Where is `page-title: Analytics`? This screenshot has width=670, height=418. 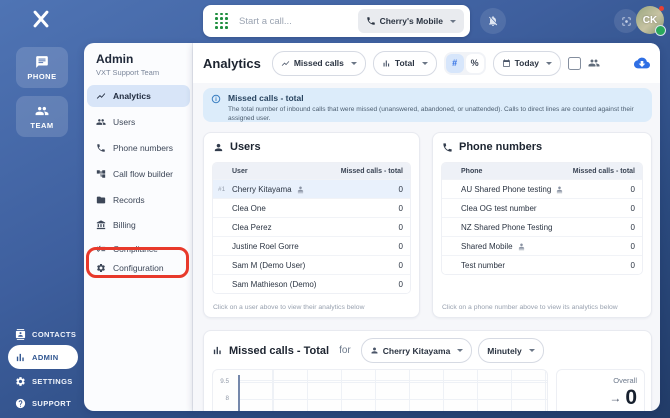 page-title: Analytics is located at coordinates (232, 63).